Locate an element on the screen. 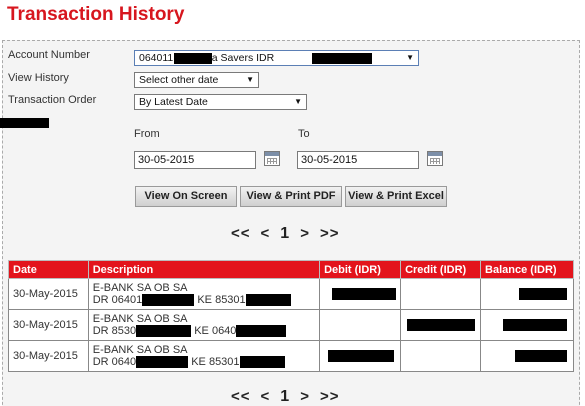 Image resolution: width=585 pixels, height=406 pixels. view-history-select: Select other date ▼ is located at coordinates (196, 80).